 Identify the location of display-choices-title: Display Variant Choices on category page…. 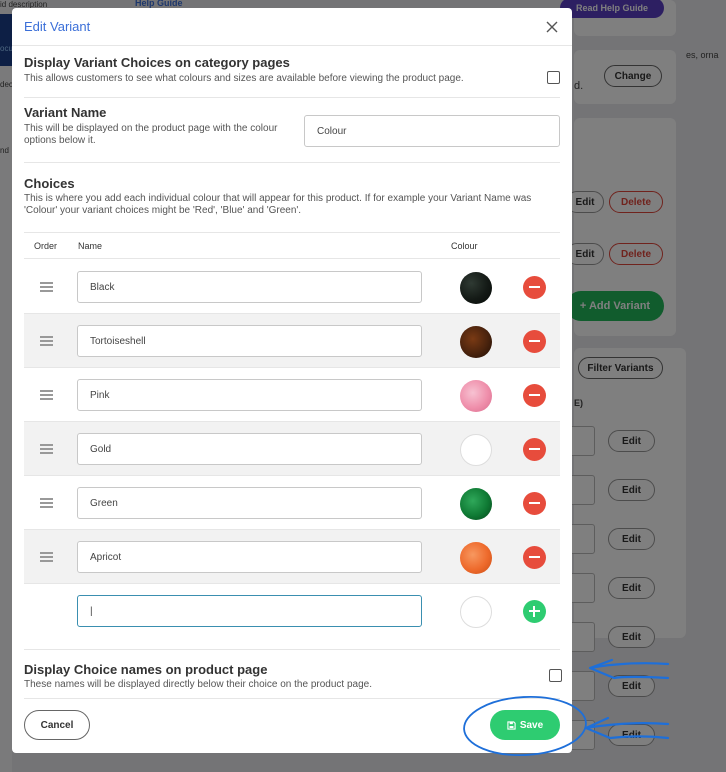
(157, 62).